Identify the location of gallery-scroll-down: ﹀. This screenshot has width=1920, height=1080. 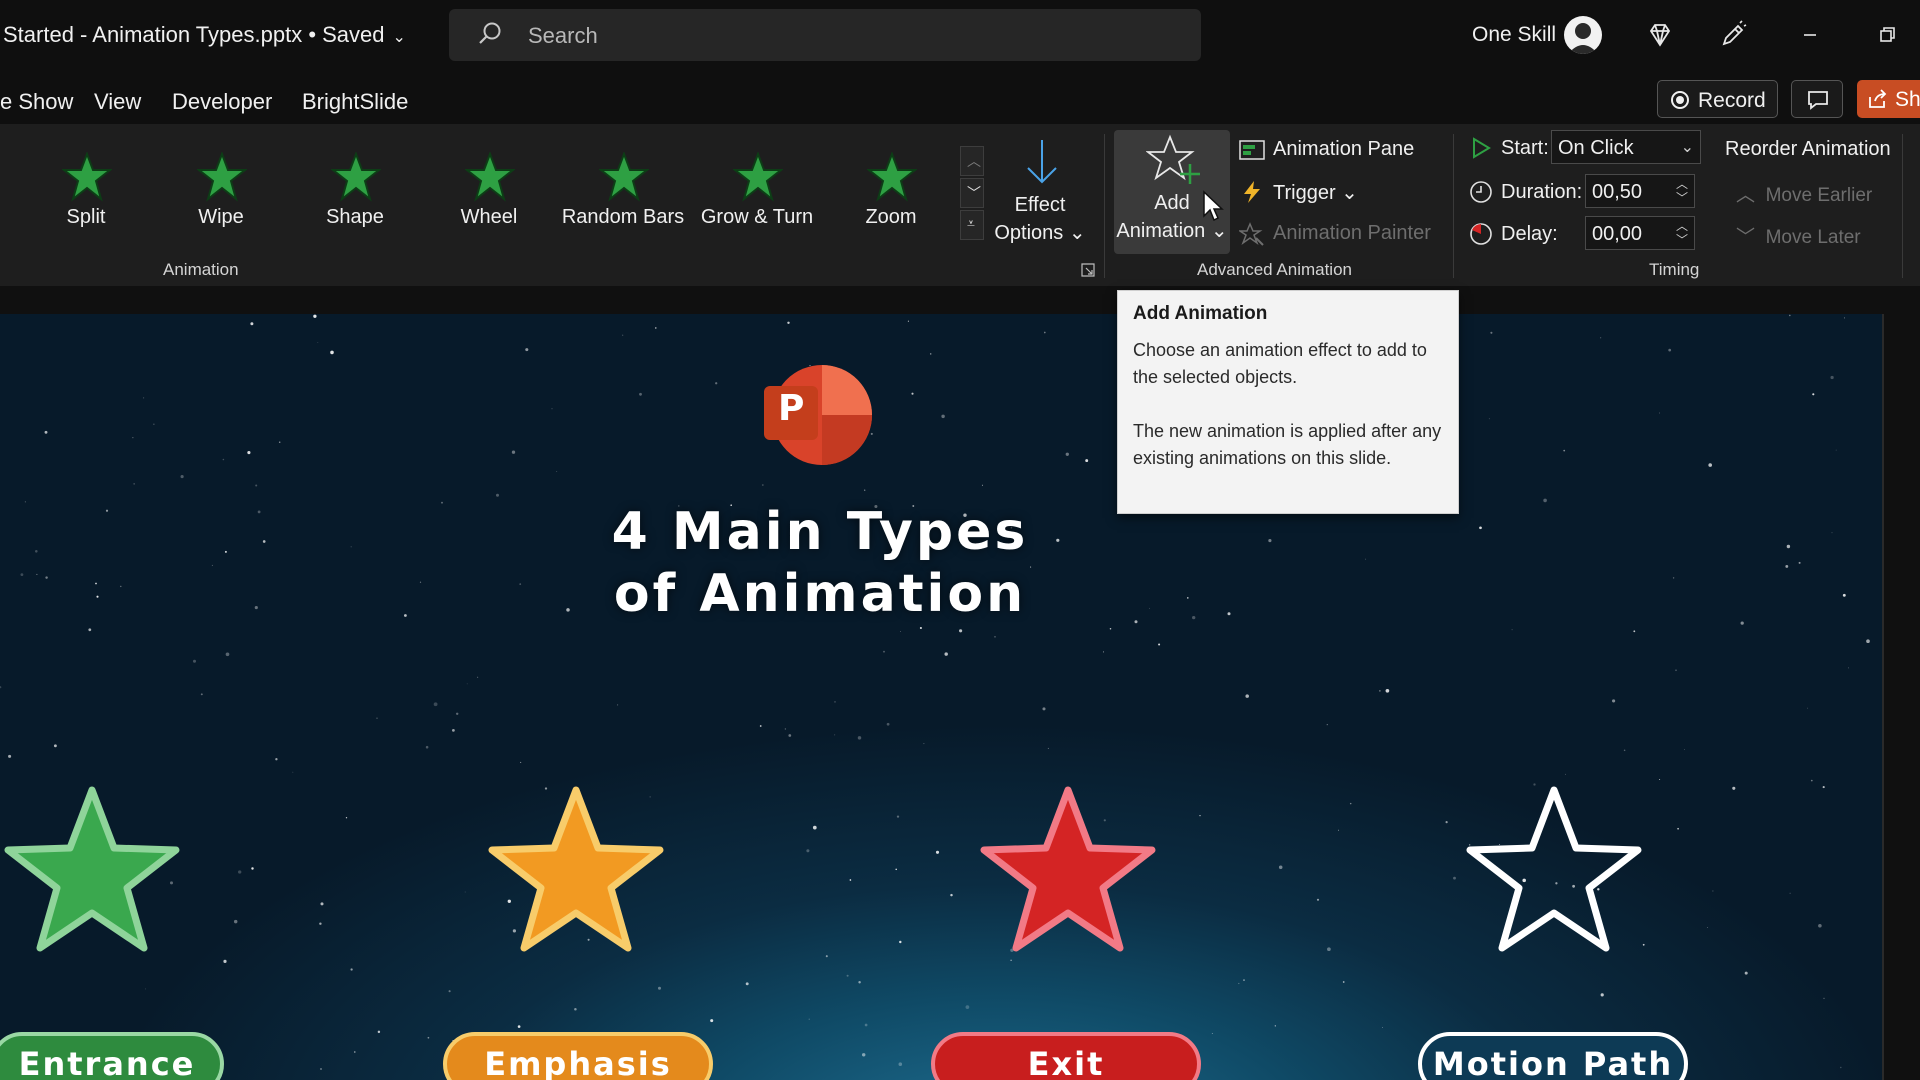
(972, 193).